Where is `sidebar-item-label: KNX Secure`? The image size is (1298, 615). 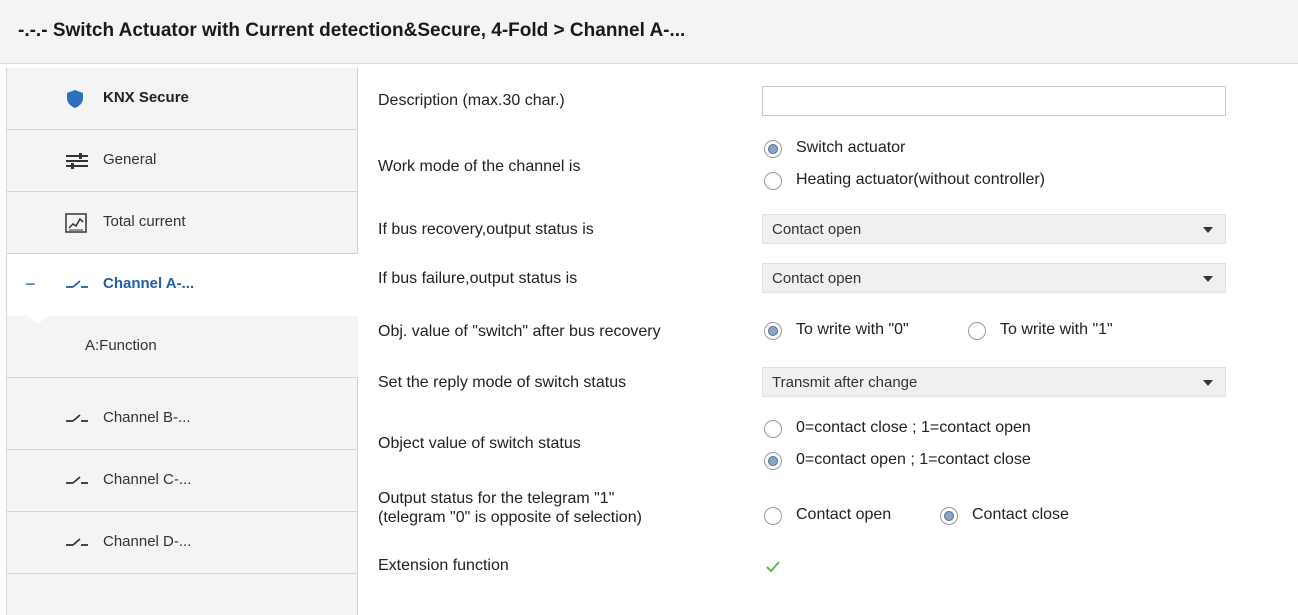 sidebar-item-label: KNX Secure is located at coordinates (146, 97).